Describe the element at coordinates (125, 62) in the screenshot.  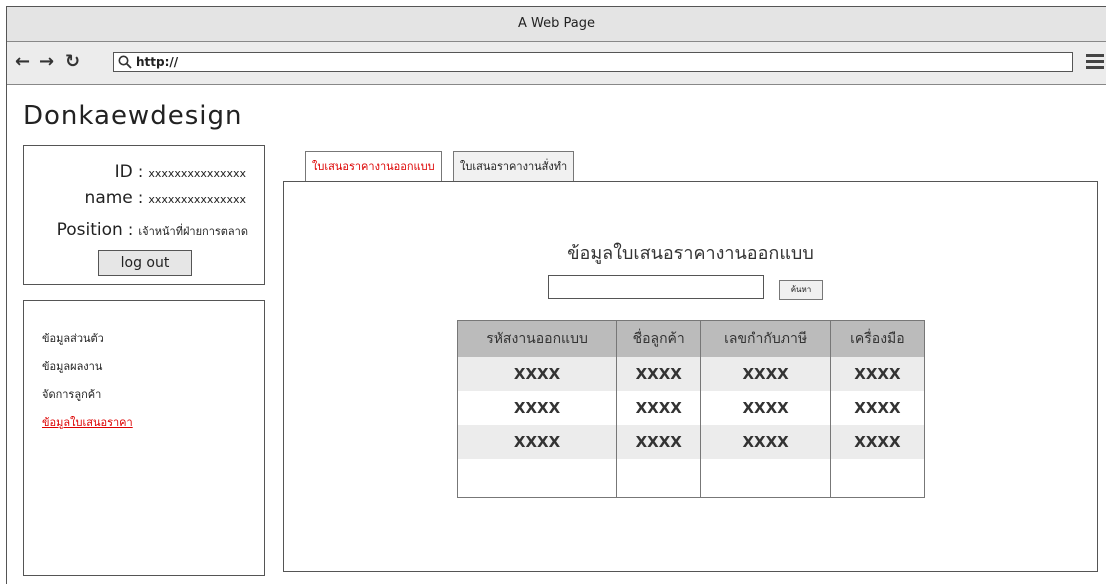
I see `search-icon` at that location.